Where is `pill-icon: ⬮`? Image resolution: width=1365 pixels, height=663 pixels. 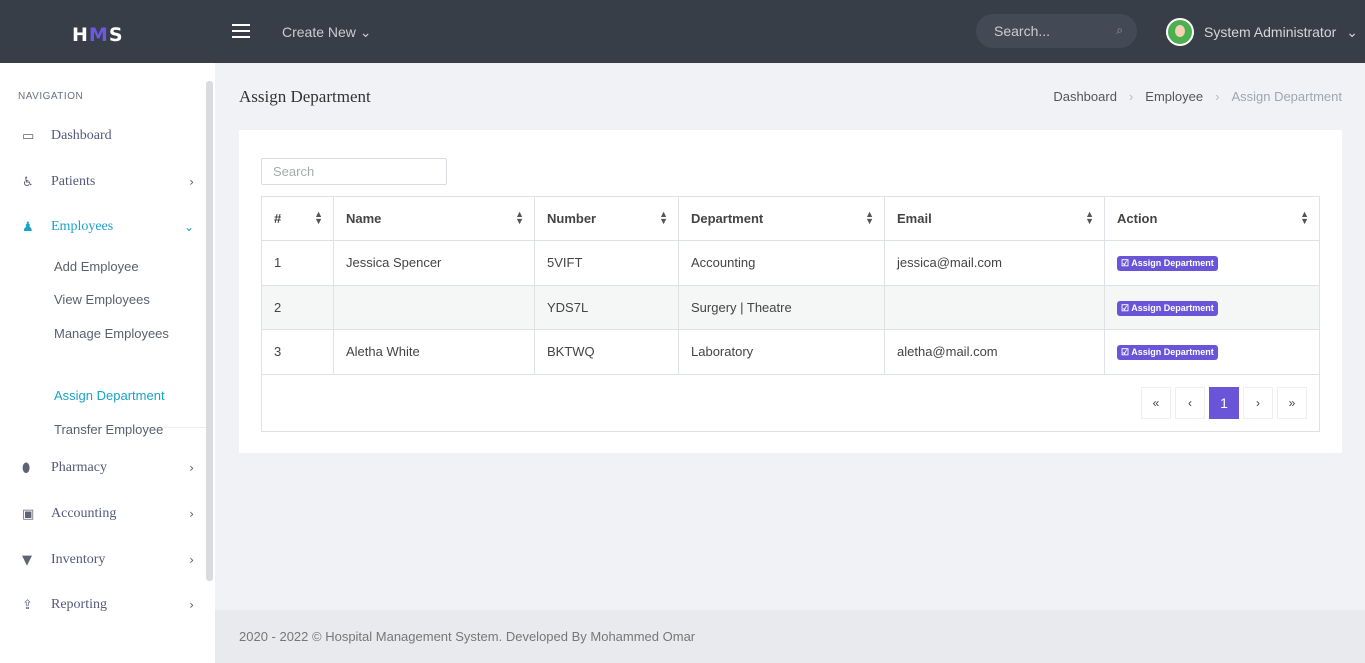
pill-icon: ⬮ is located at coordinates (26, 468).